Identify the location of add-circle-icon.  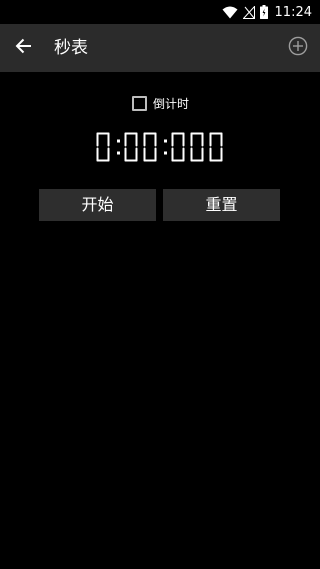
(298, 48).